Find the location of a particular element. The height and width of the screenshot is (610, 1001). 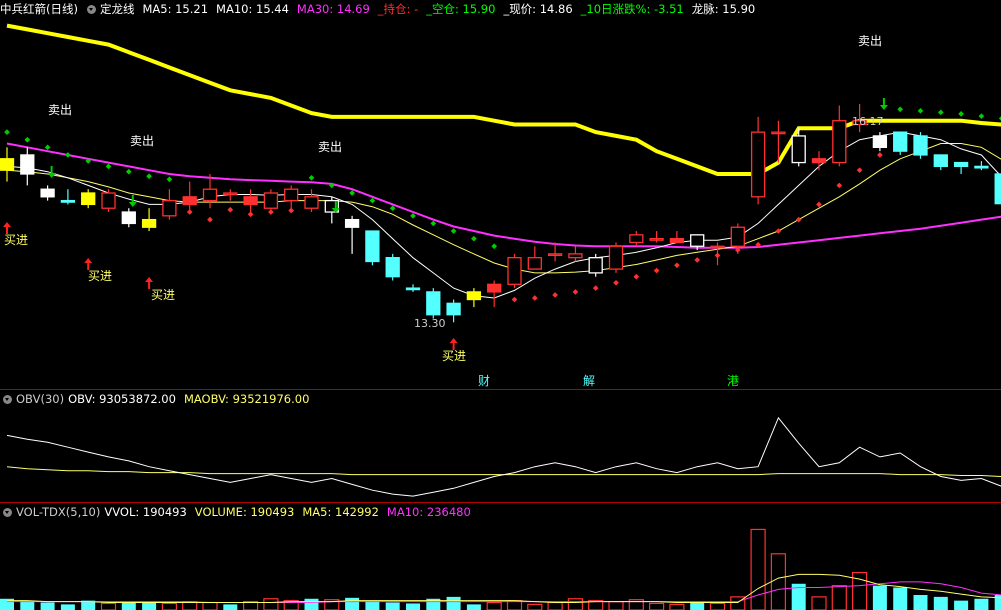

volume-chart is located at coordinates (500, 565).